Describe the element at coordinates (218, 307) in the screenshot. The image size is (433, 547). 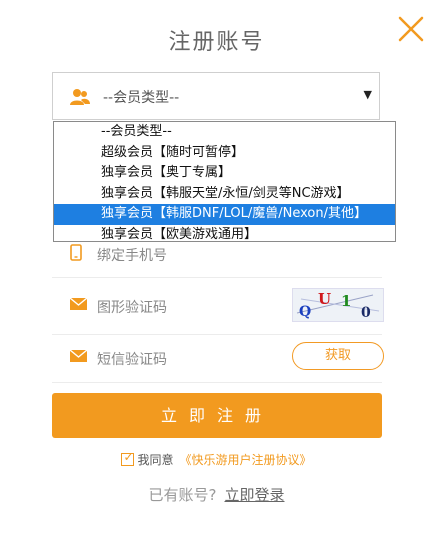
I see `captcha-field: 图形验证码 Q U 1 0` at that location.